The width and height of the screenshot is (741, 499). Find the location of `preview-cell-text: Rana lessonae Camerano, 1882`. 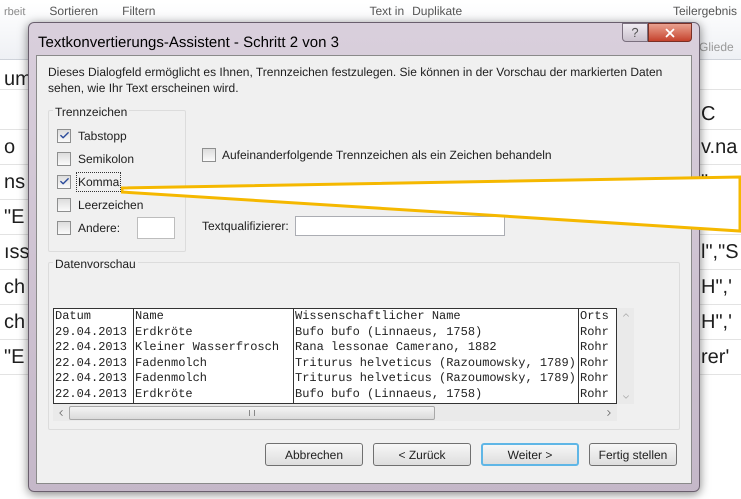

preview-cell-text: Rana lessonae Camerano, 1882 is located at coordinates (396, 348).